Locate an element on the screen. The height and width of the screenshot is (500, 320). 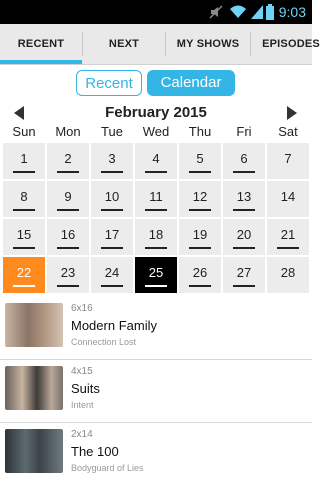
month-title: February 2015 is located at coordinates (156, 112).